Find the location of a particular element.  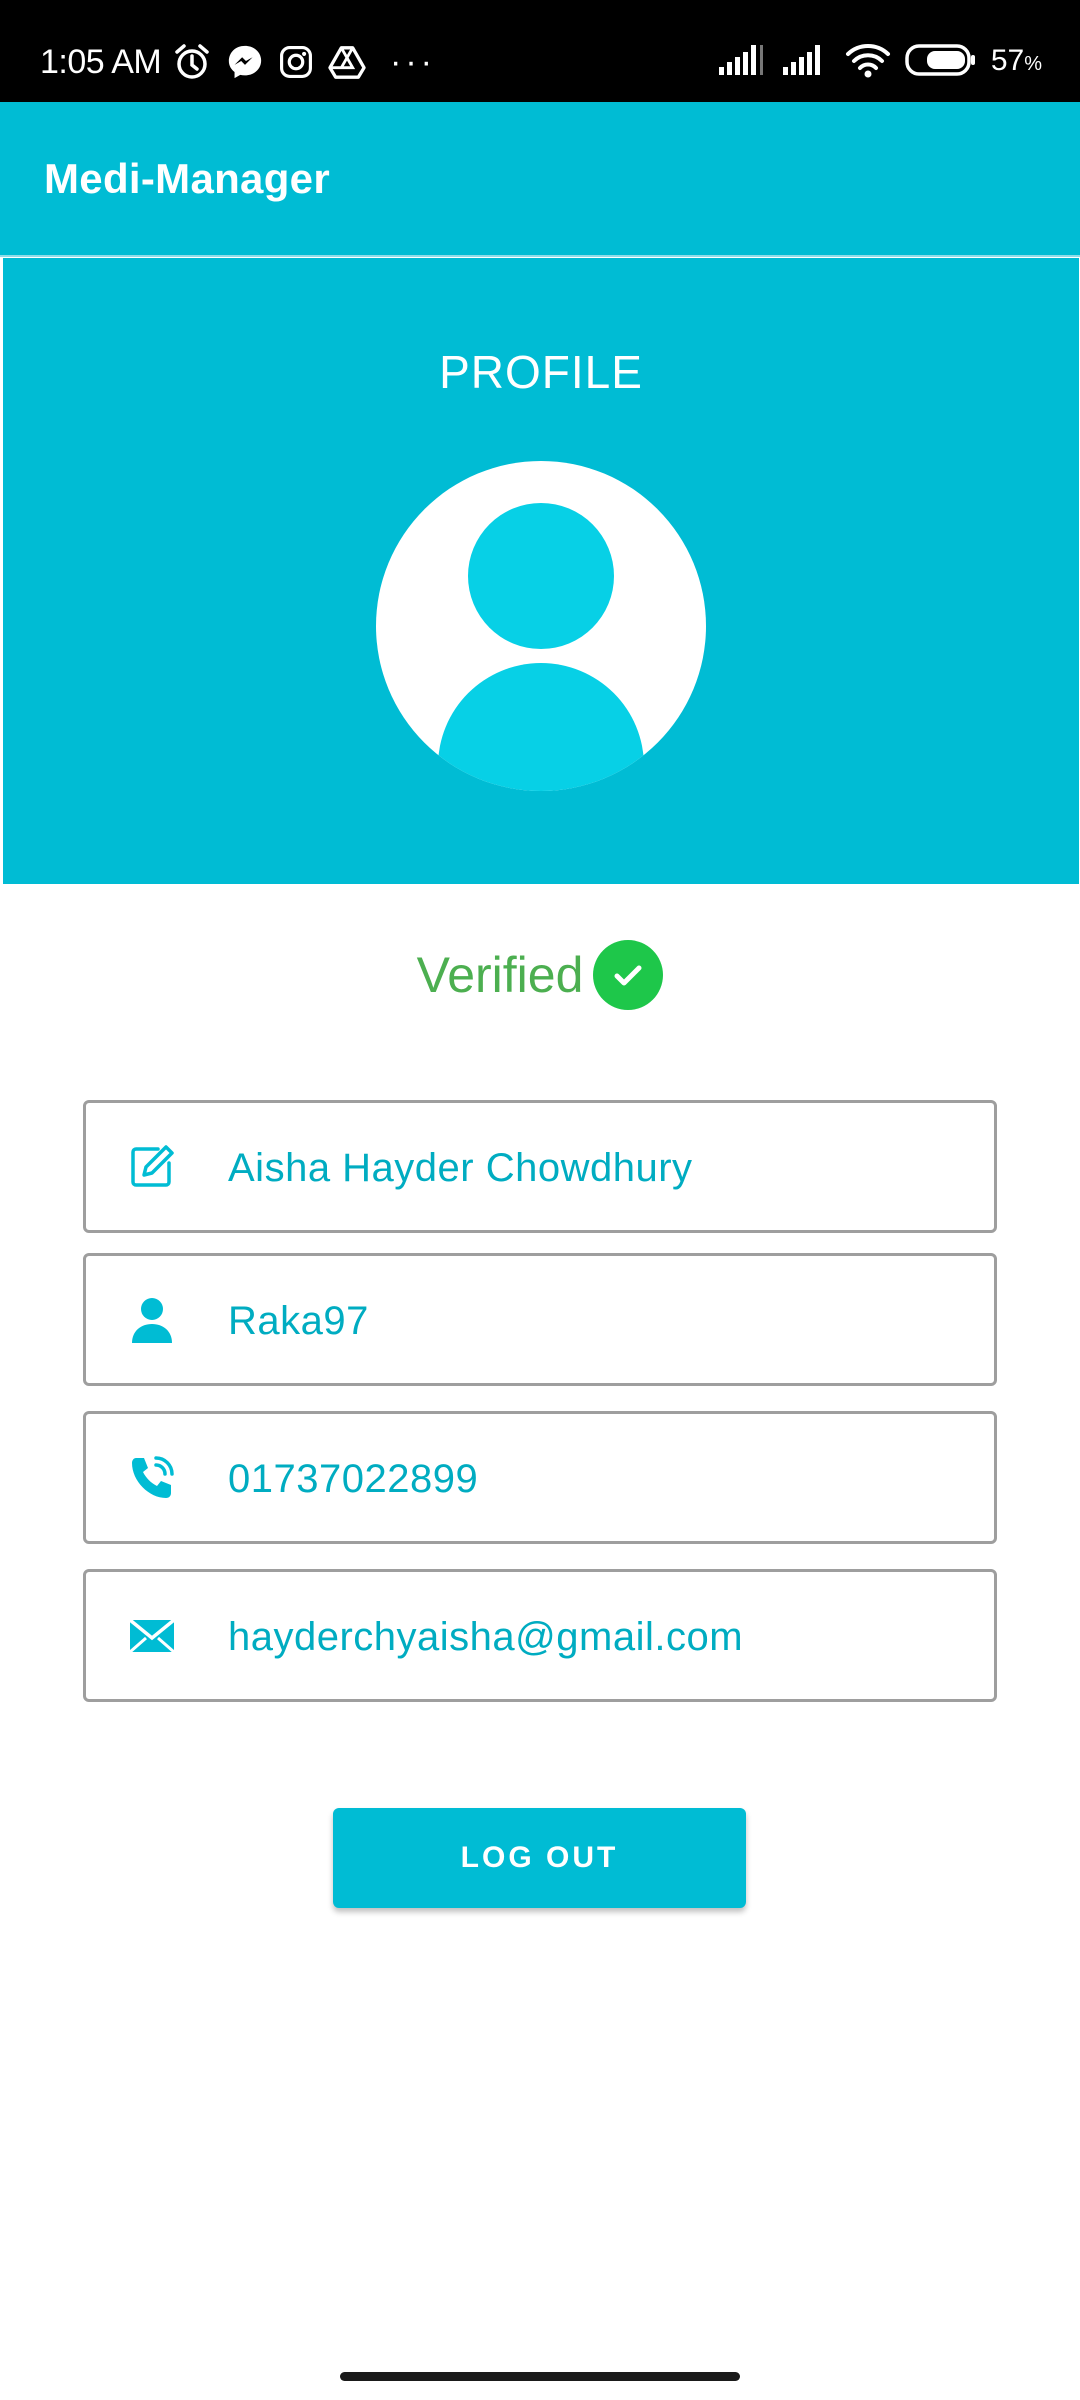

home-indicator is located at coordinates (540, 2376).